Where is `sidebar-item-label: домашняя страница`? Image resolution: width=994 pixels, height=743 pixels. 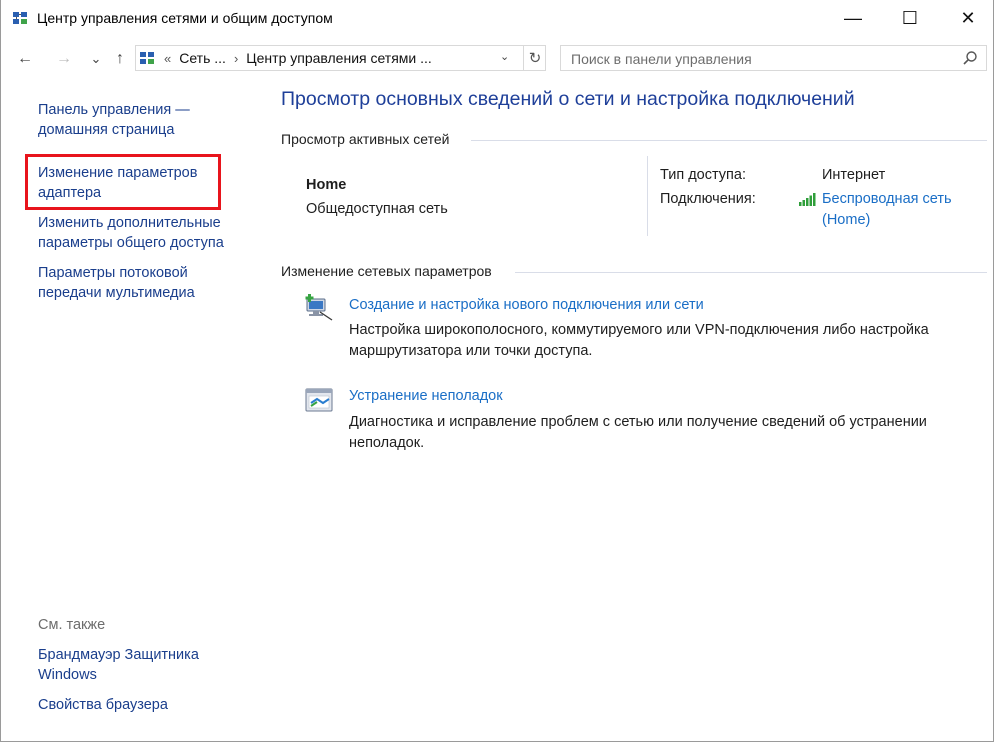
sidebar-item-label: домашняя страница is located at coordinates (106, 130).